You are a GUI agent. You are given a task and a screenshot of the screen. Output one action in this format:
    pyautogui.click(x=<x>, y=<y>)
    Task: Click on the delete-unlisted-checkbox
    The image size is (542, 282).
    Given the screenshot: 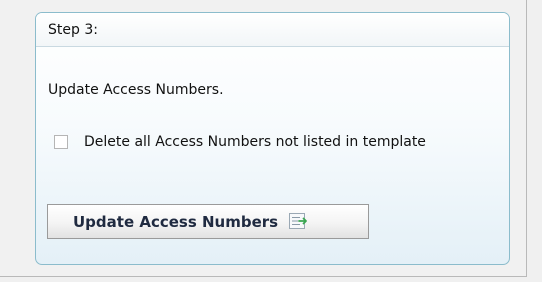 What is the action you would take?
    pyautogui.click(x=61, y=142)
    